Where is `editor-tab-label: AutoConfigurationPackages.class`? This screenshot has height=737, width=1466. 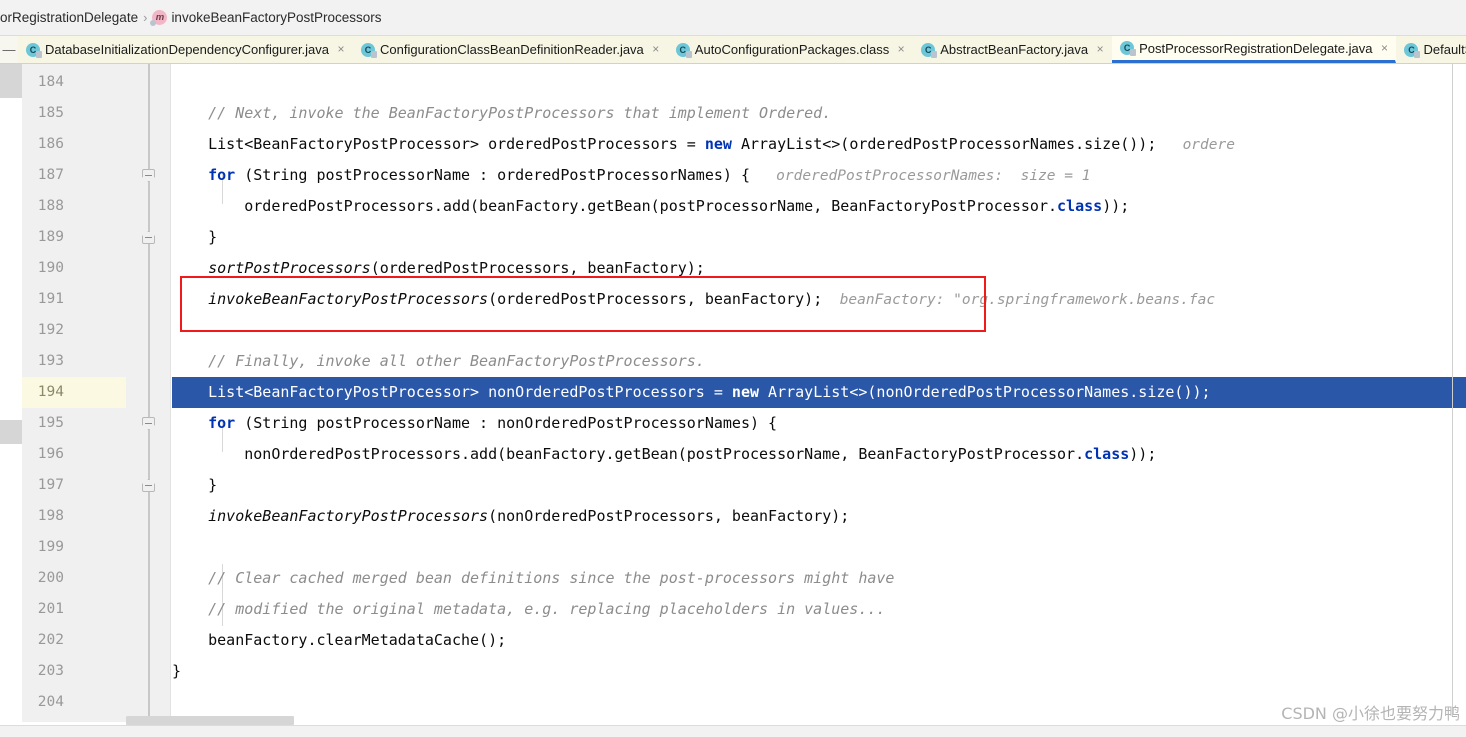
editor-tab-label: AutoConfigurationPackages.class is located at coordinates (792, 49).